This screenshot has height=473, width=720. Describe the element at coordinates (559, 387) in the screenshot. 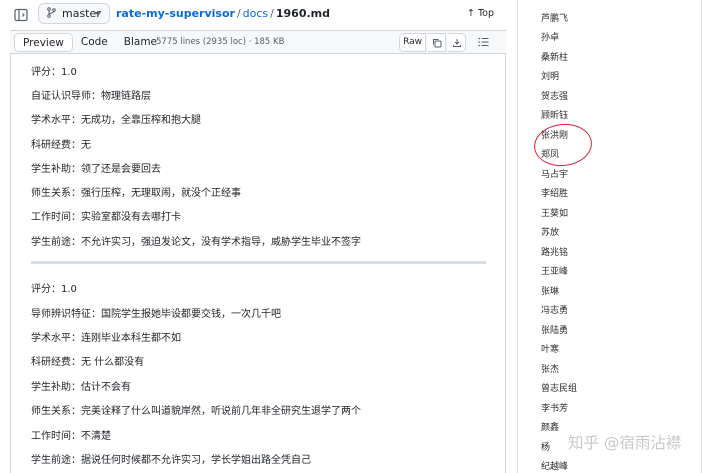

I see `name-item: 曾志民组` at that location.